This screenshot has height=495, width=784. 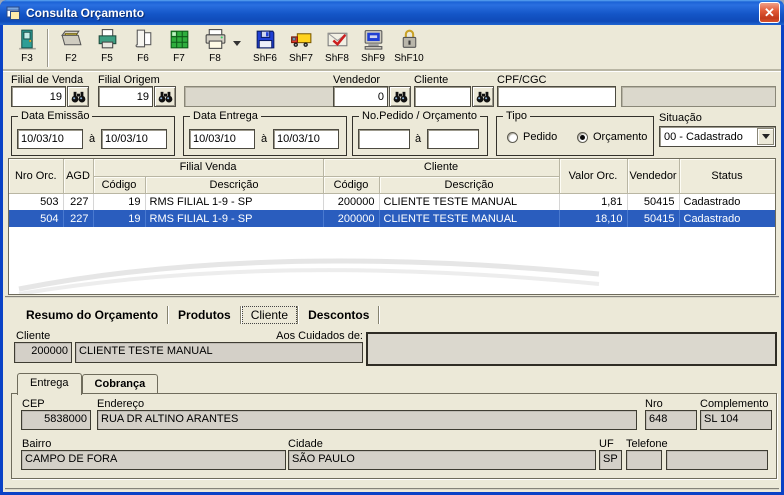 I want to click on tab-divider, so click(x=379, y=314).